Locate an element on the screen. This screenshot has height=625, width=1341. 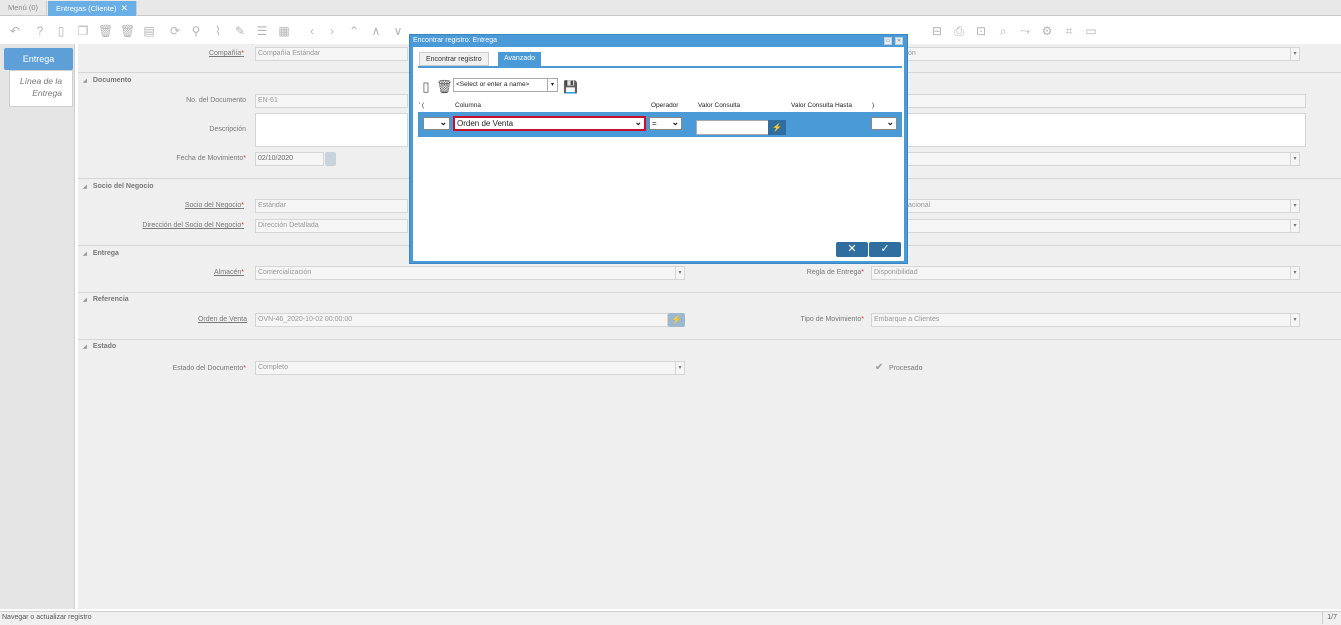
previous-icon: ‹ is located at coordinates (312, 31).